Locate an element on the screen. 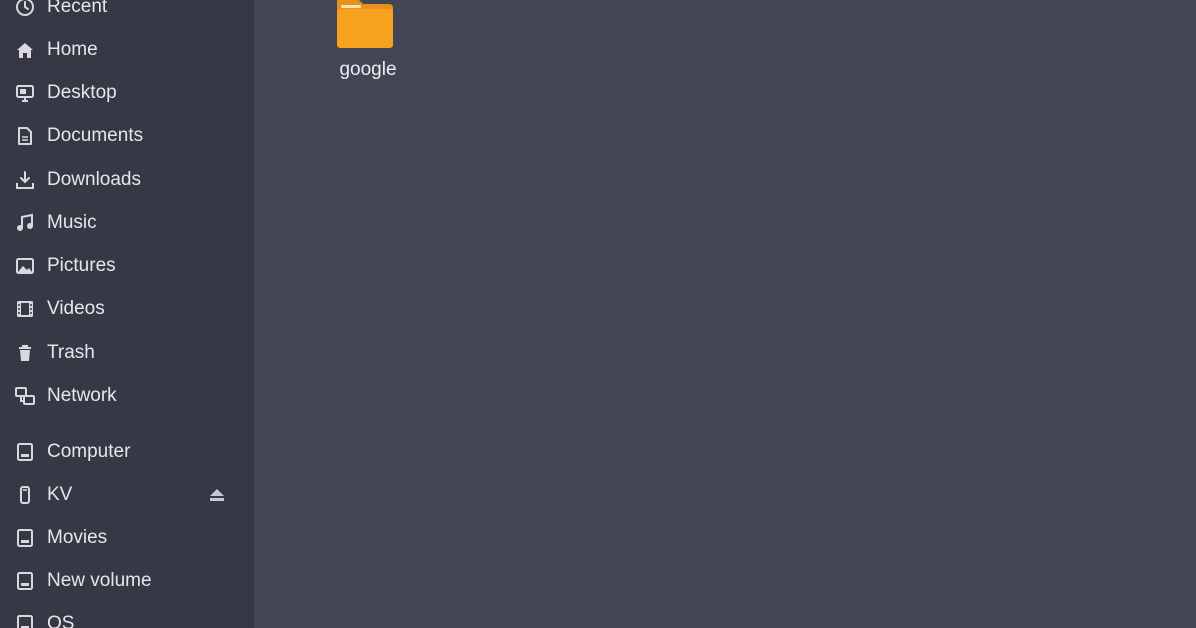  sidebar-item-label: Recent is located at coordinates (77, 8).